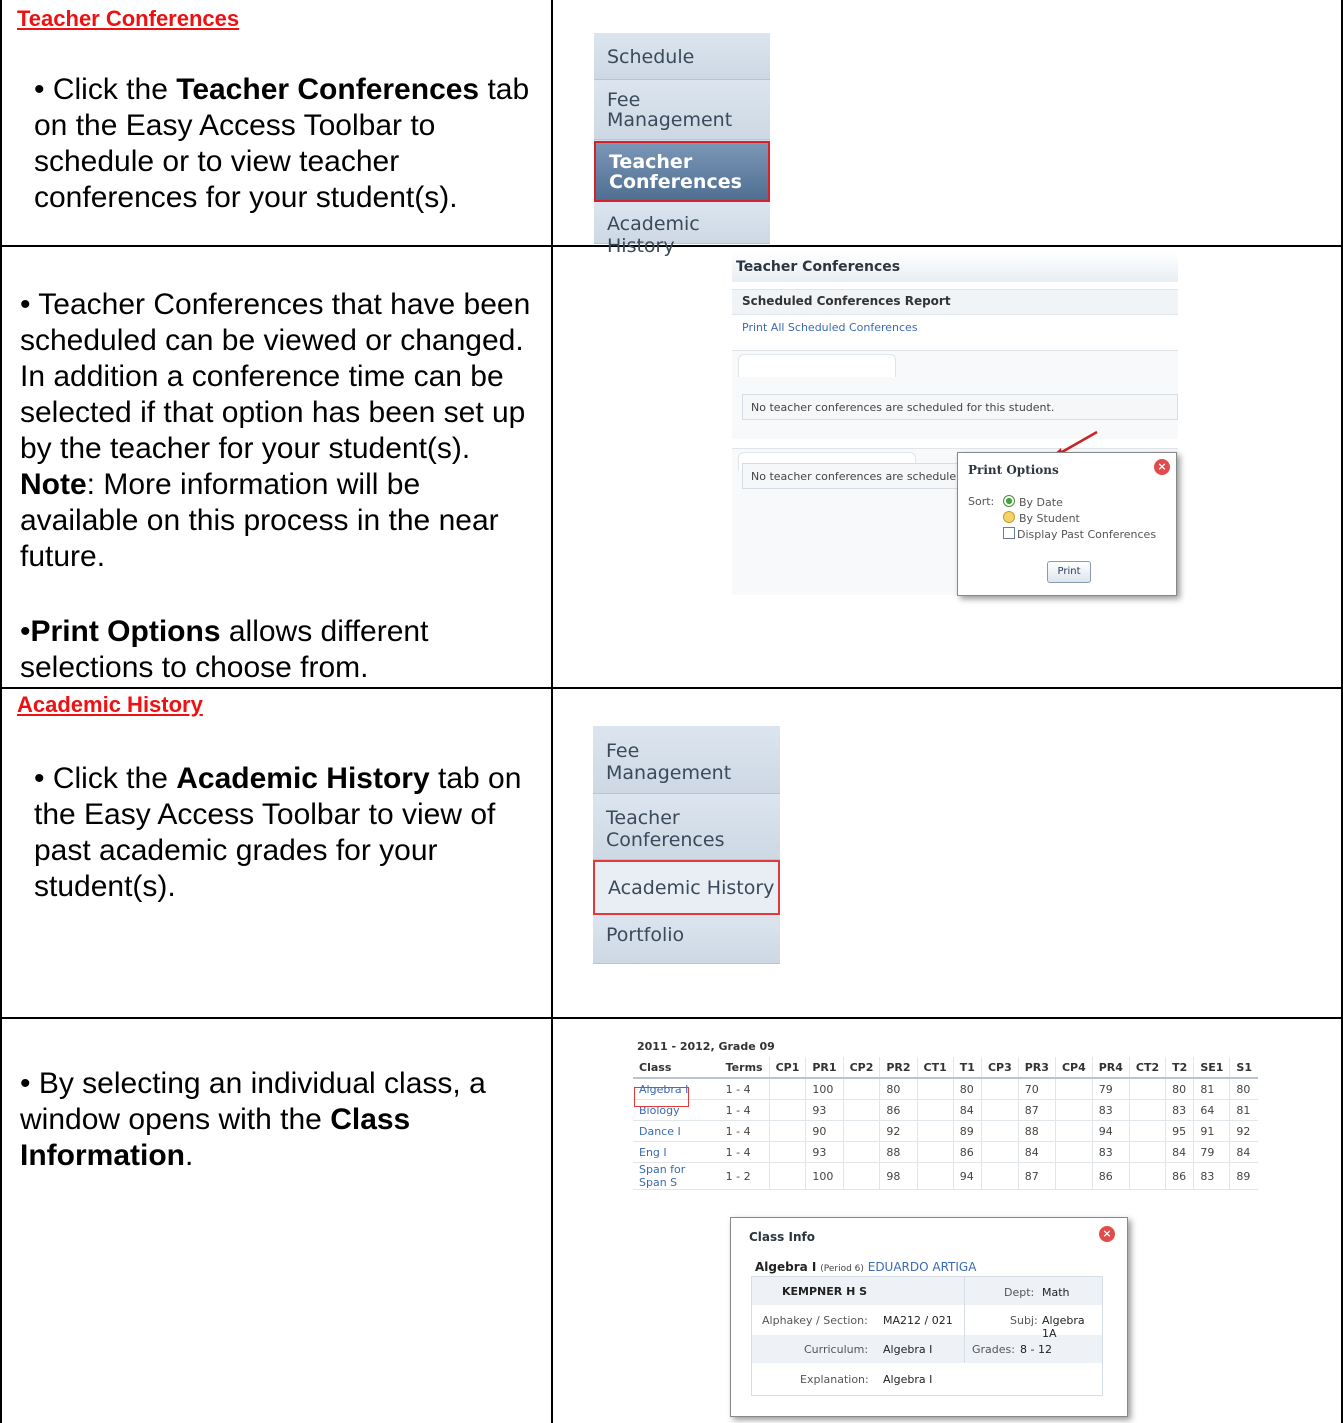 Image resolution: width=1343 pixels, height=1423 pixels. What do you see at coordinates (676, 1068) in the screenshot?
I see `column-header: Class` at bounding box center [676, 1068].